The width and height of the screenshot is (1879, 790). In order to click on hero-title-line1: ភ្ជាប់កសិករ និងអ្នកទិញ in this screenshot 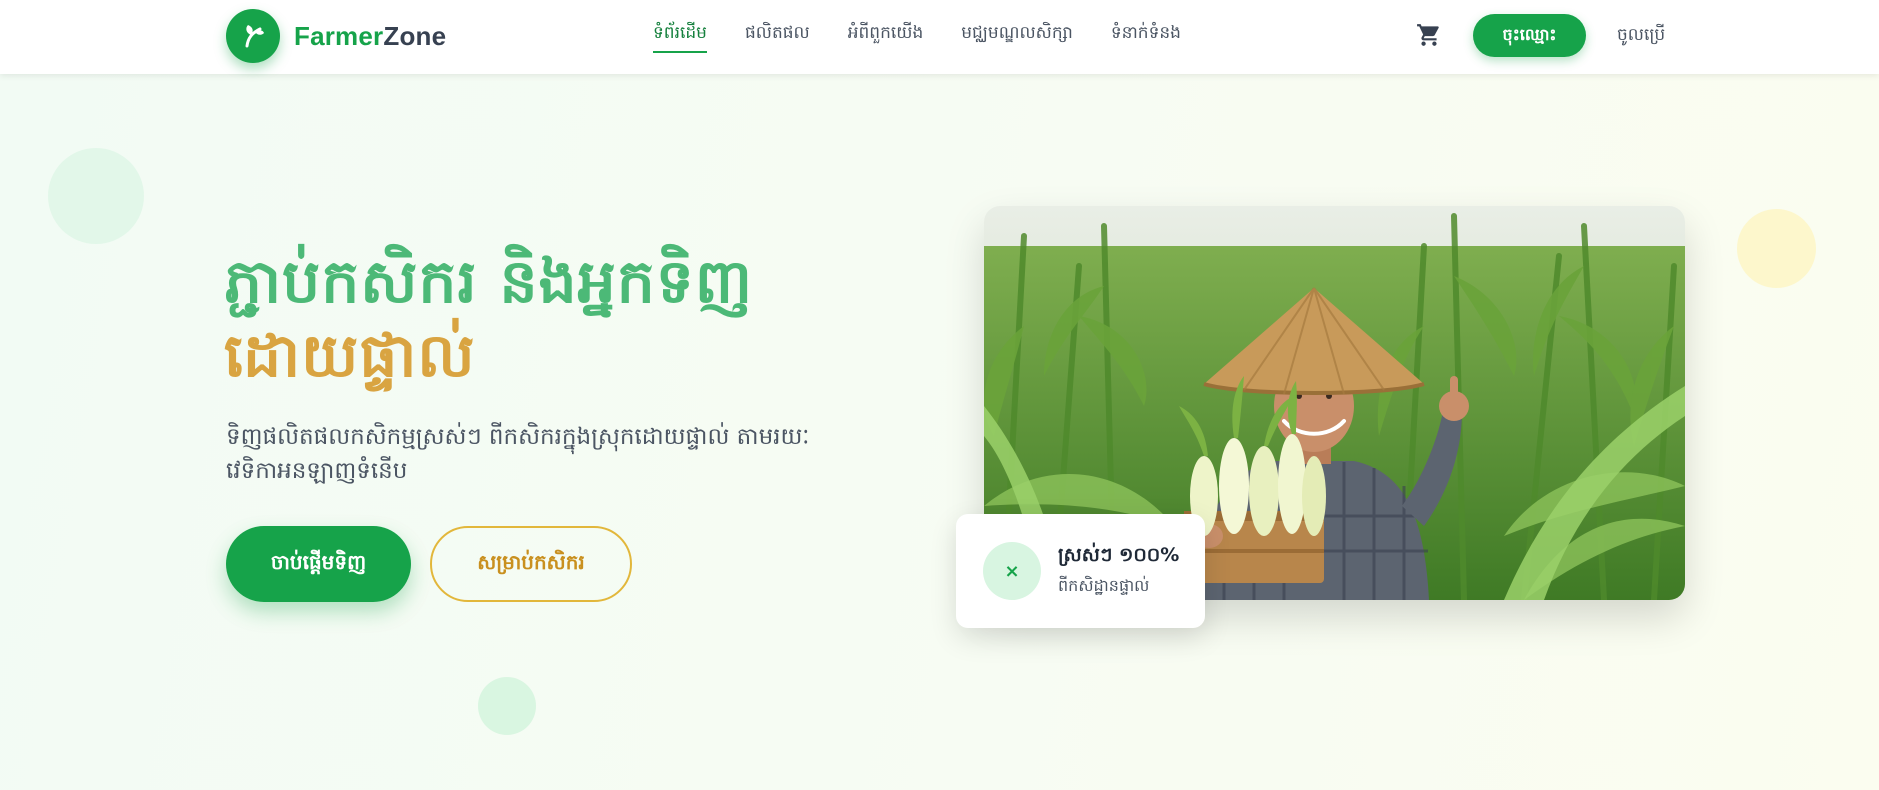, I will do `click(489, 282)`.